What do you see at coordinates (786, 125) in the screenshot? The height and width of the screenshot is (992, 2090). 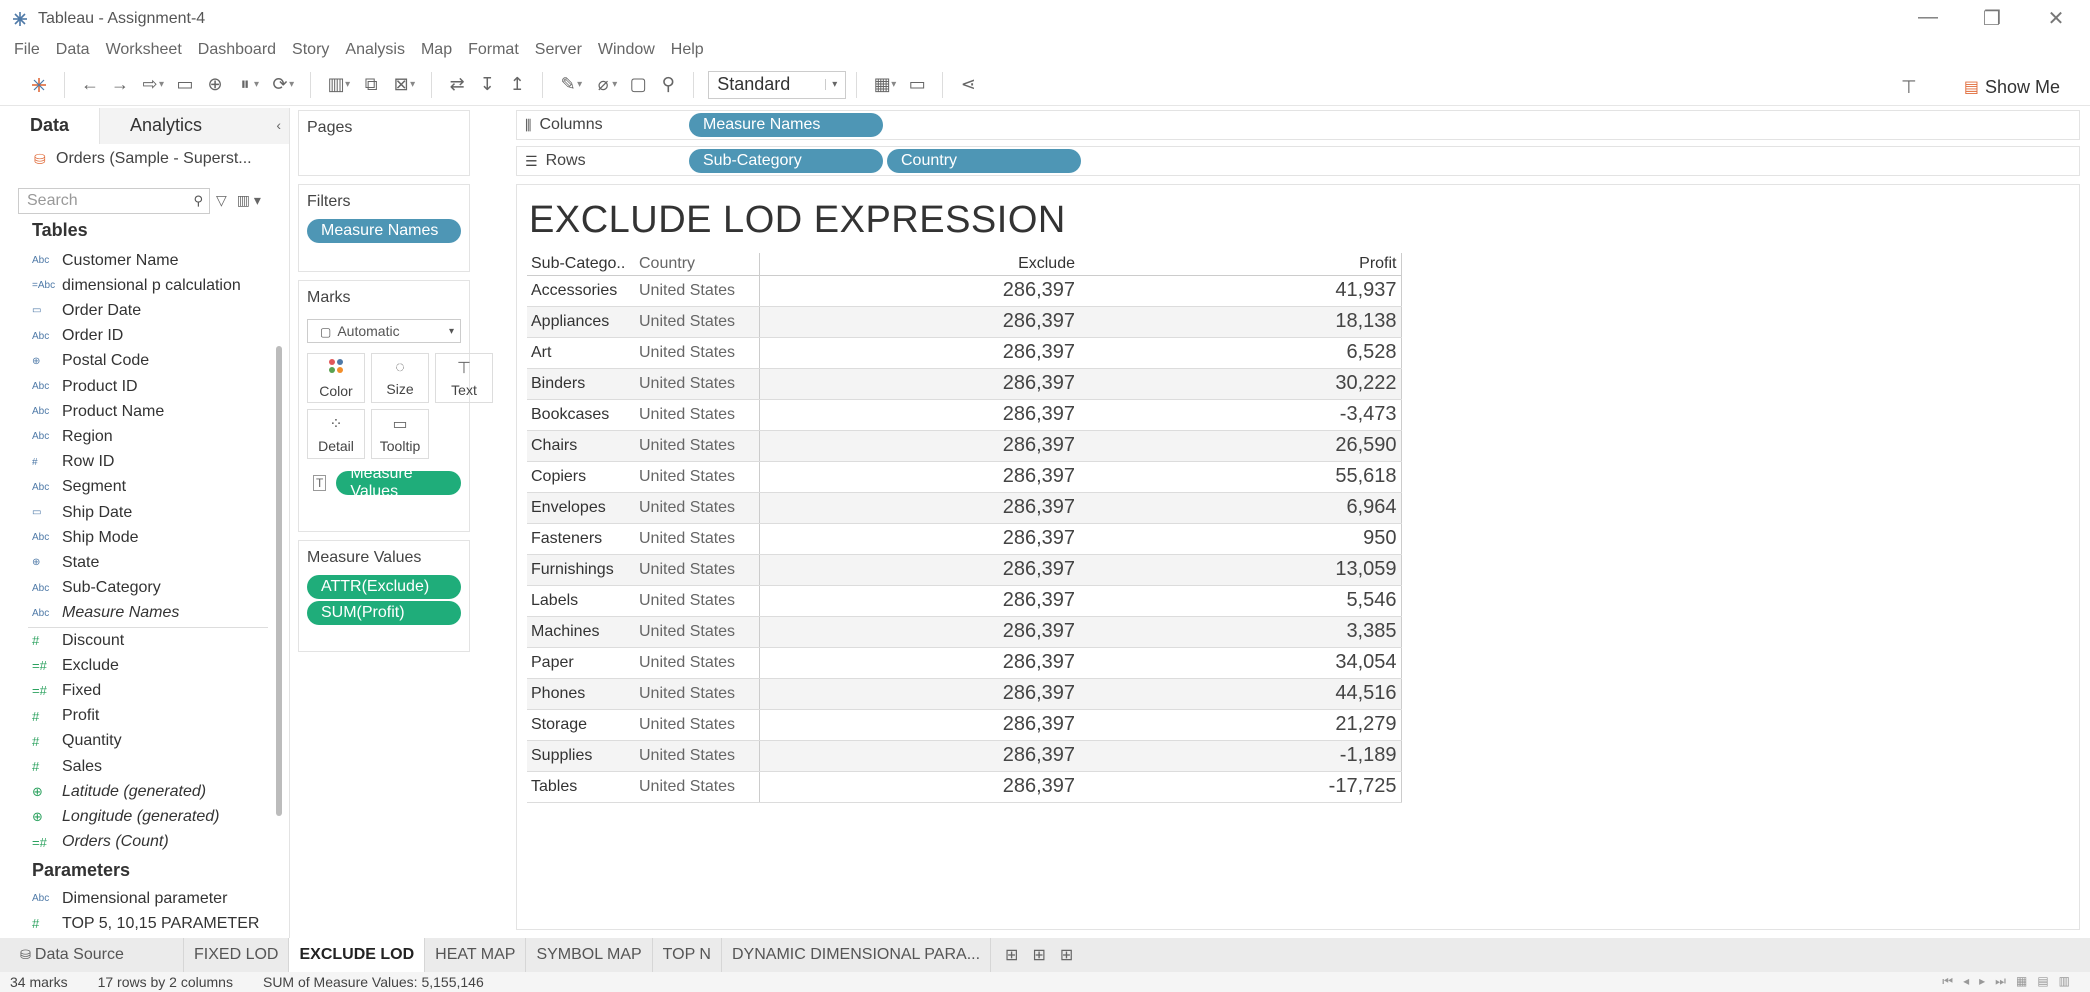 I see `column-pill-measure-names: Measure Names` at bounding box center [786, 125].